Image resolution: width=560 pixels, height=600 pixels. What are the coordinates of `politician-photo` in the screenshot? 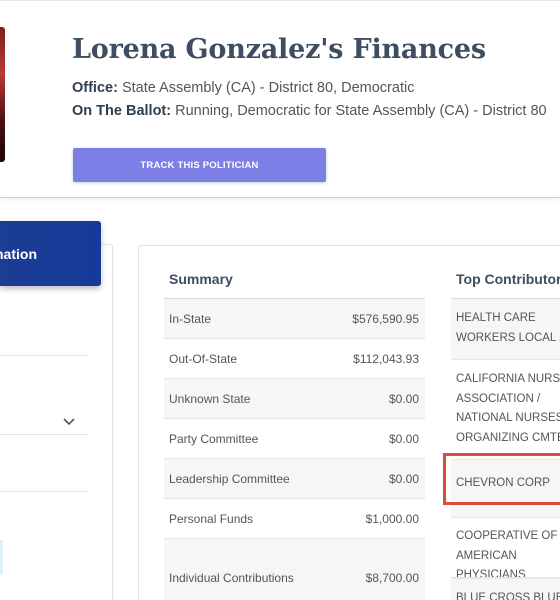 It's located at (2, 94).